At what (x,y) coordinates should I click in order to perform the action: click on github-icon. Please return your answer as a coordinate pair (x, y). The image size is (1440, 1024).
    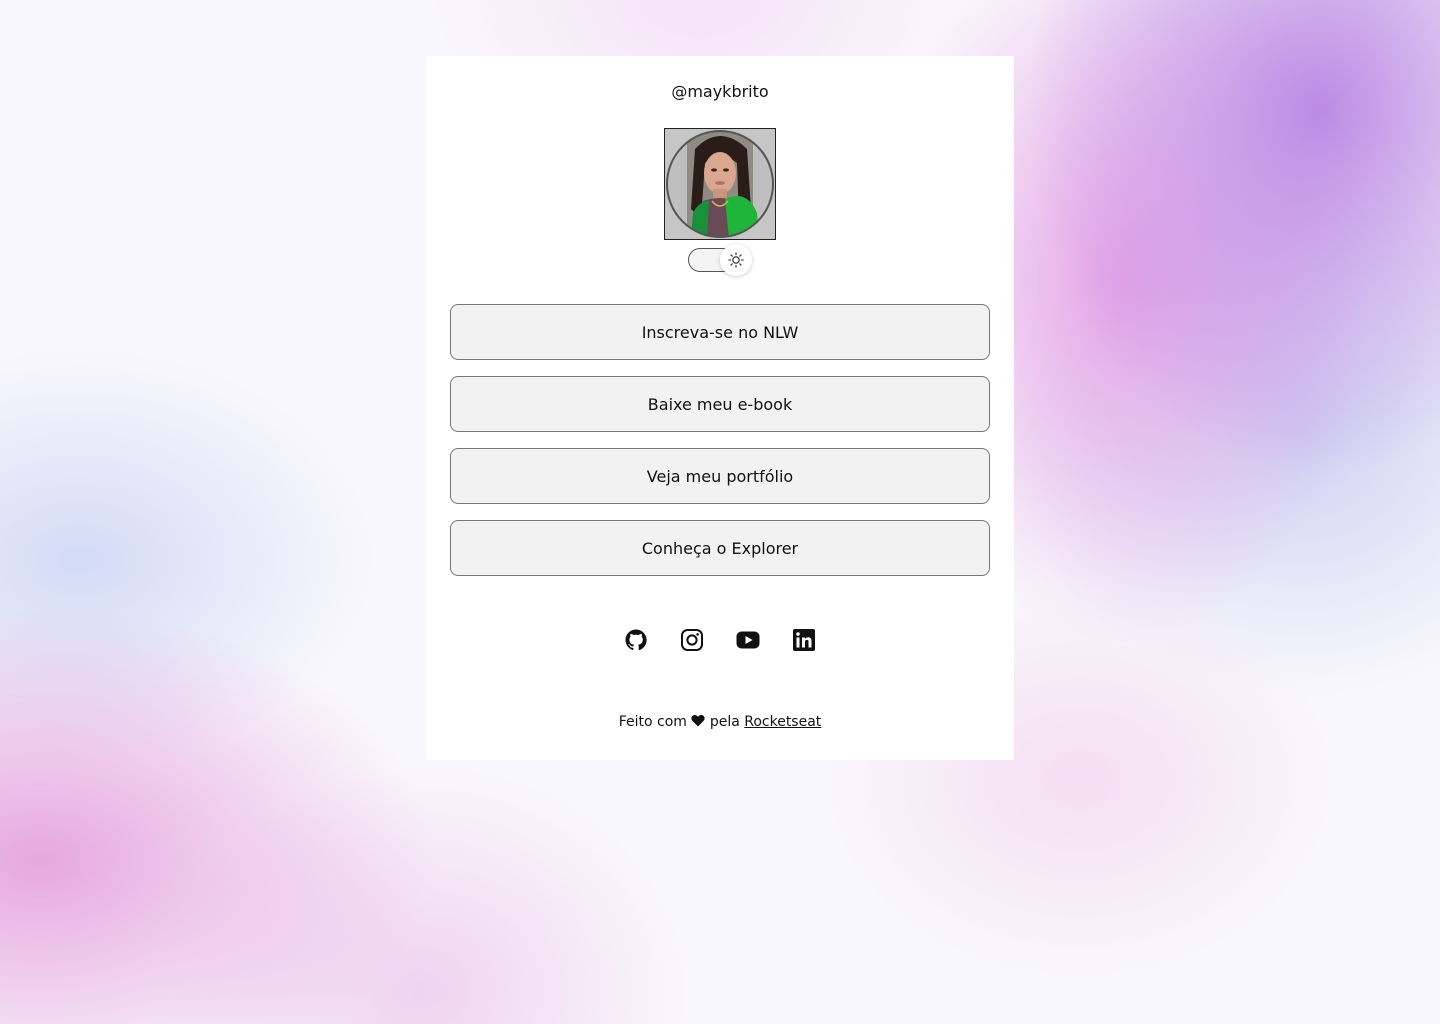
    Looking at the image, I should click on (636, 640).